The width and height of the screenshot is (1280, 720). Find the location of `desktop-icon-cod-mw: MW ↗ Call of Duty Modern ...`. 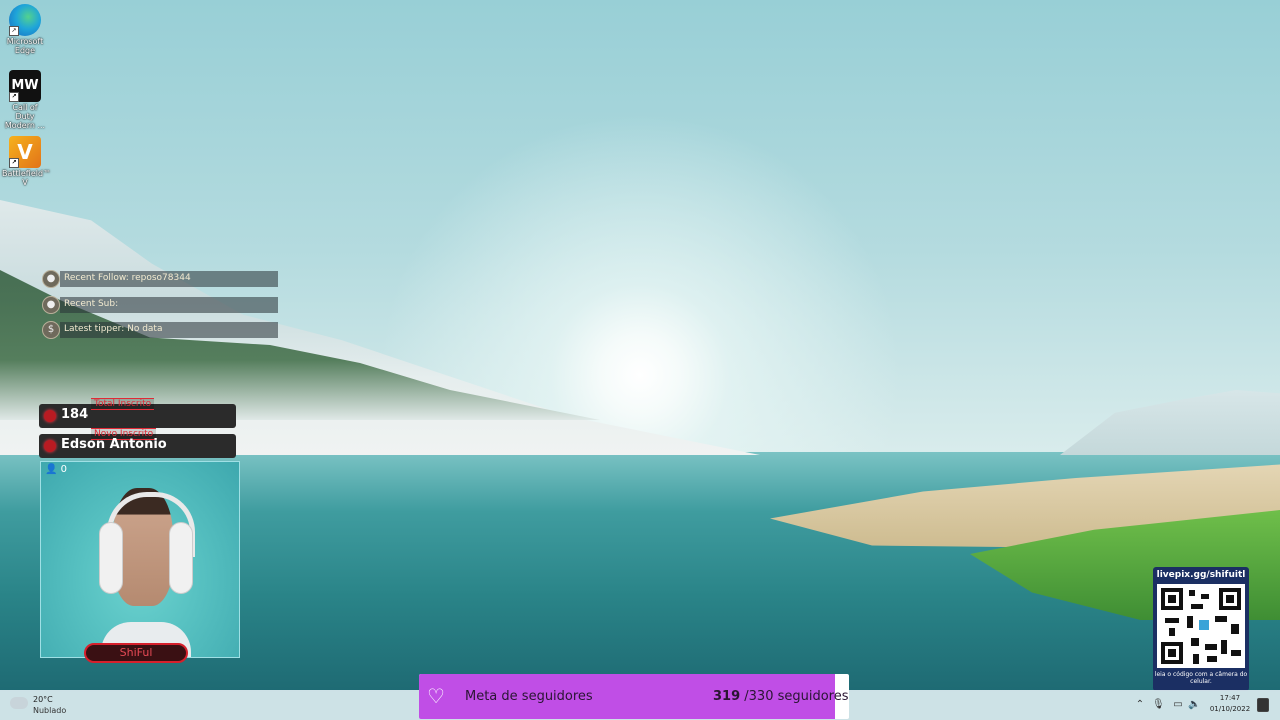

desktop-icon-cod-mw: MW ↗ Call of Duty Modern ... is located at coordinates (25, 100).